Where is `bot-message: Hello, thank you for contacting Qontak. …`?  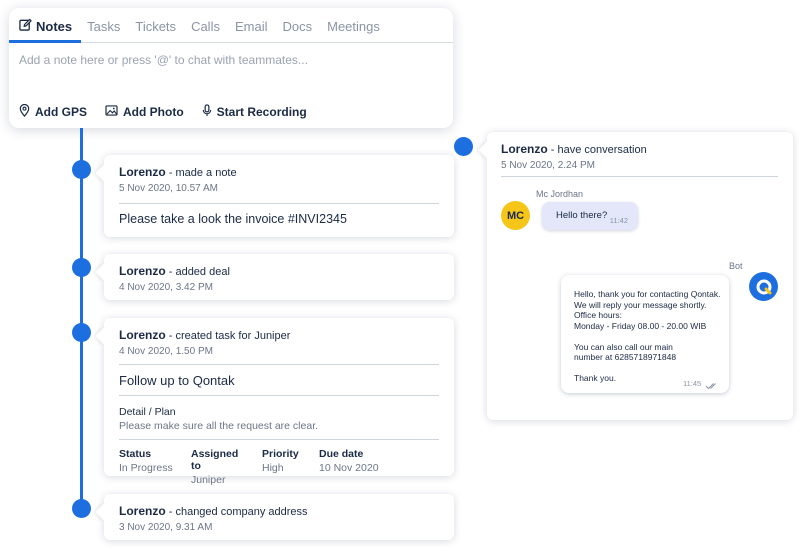 bot-message: Hello, thank you for contacting Qontak. … is located at coordinates (645, 334).